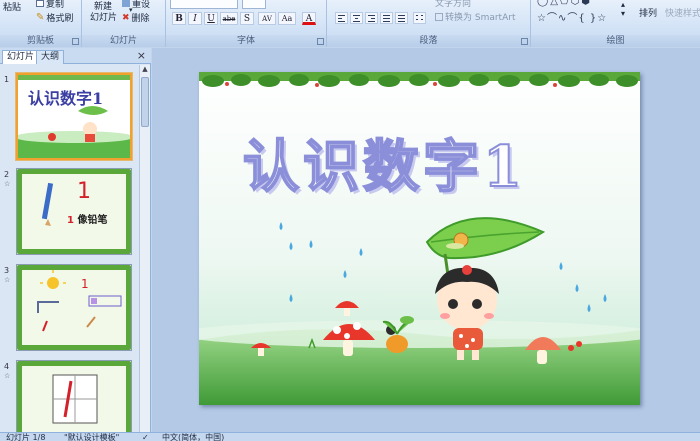 This screenshot has height=441, width=700. I want to click on thumb-2-caption: 1 像铅笔, so click(87, 218).